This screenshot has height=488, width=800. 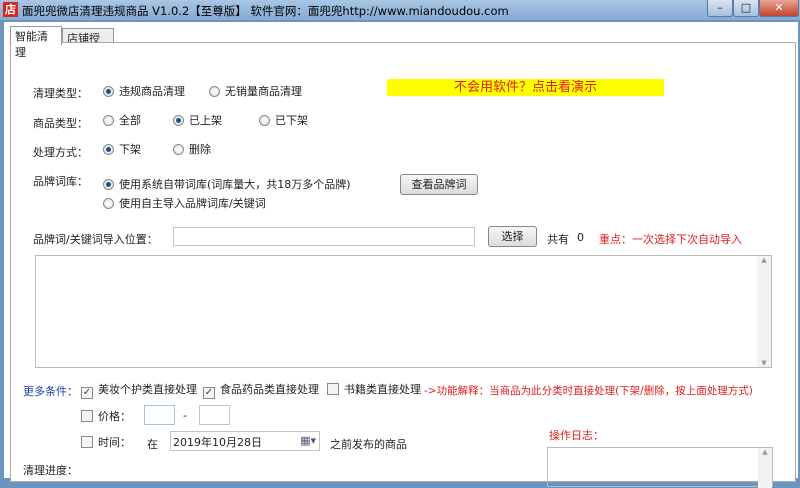 What do you see at coordinates (200, 149) in the screenshot?
I see `radio-label: 删除` at bounding box center [200, 149].